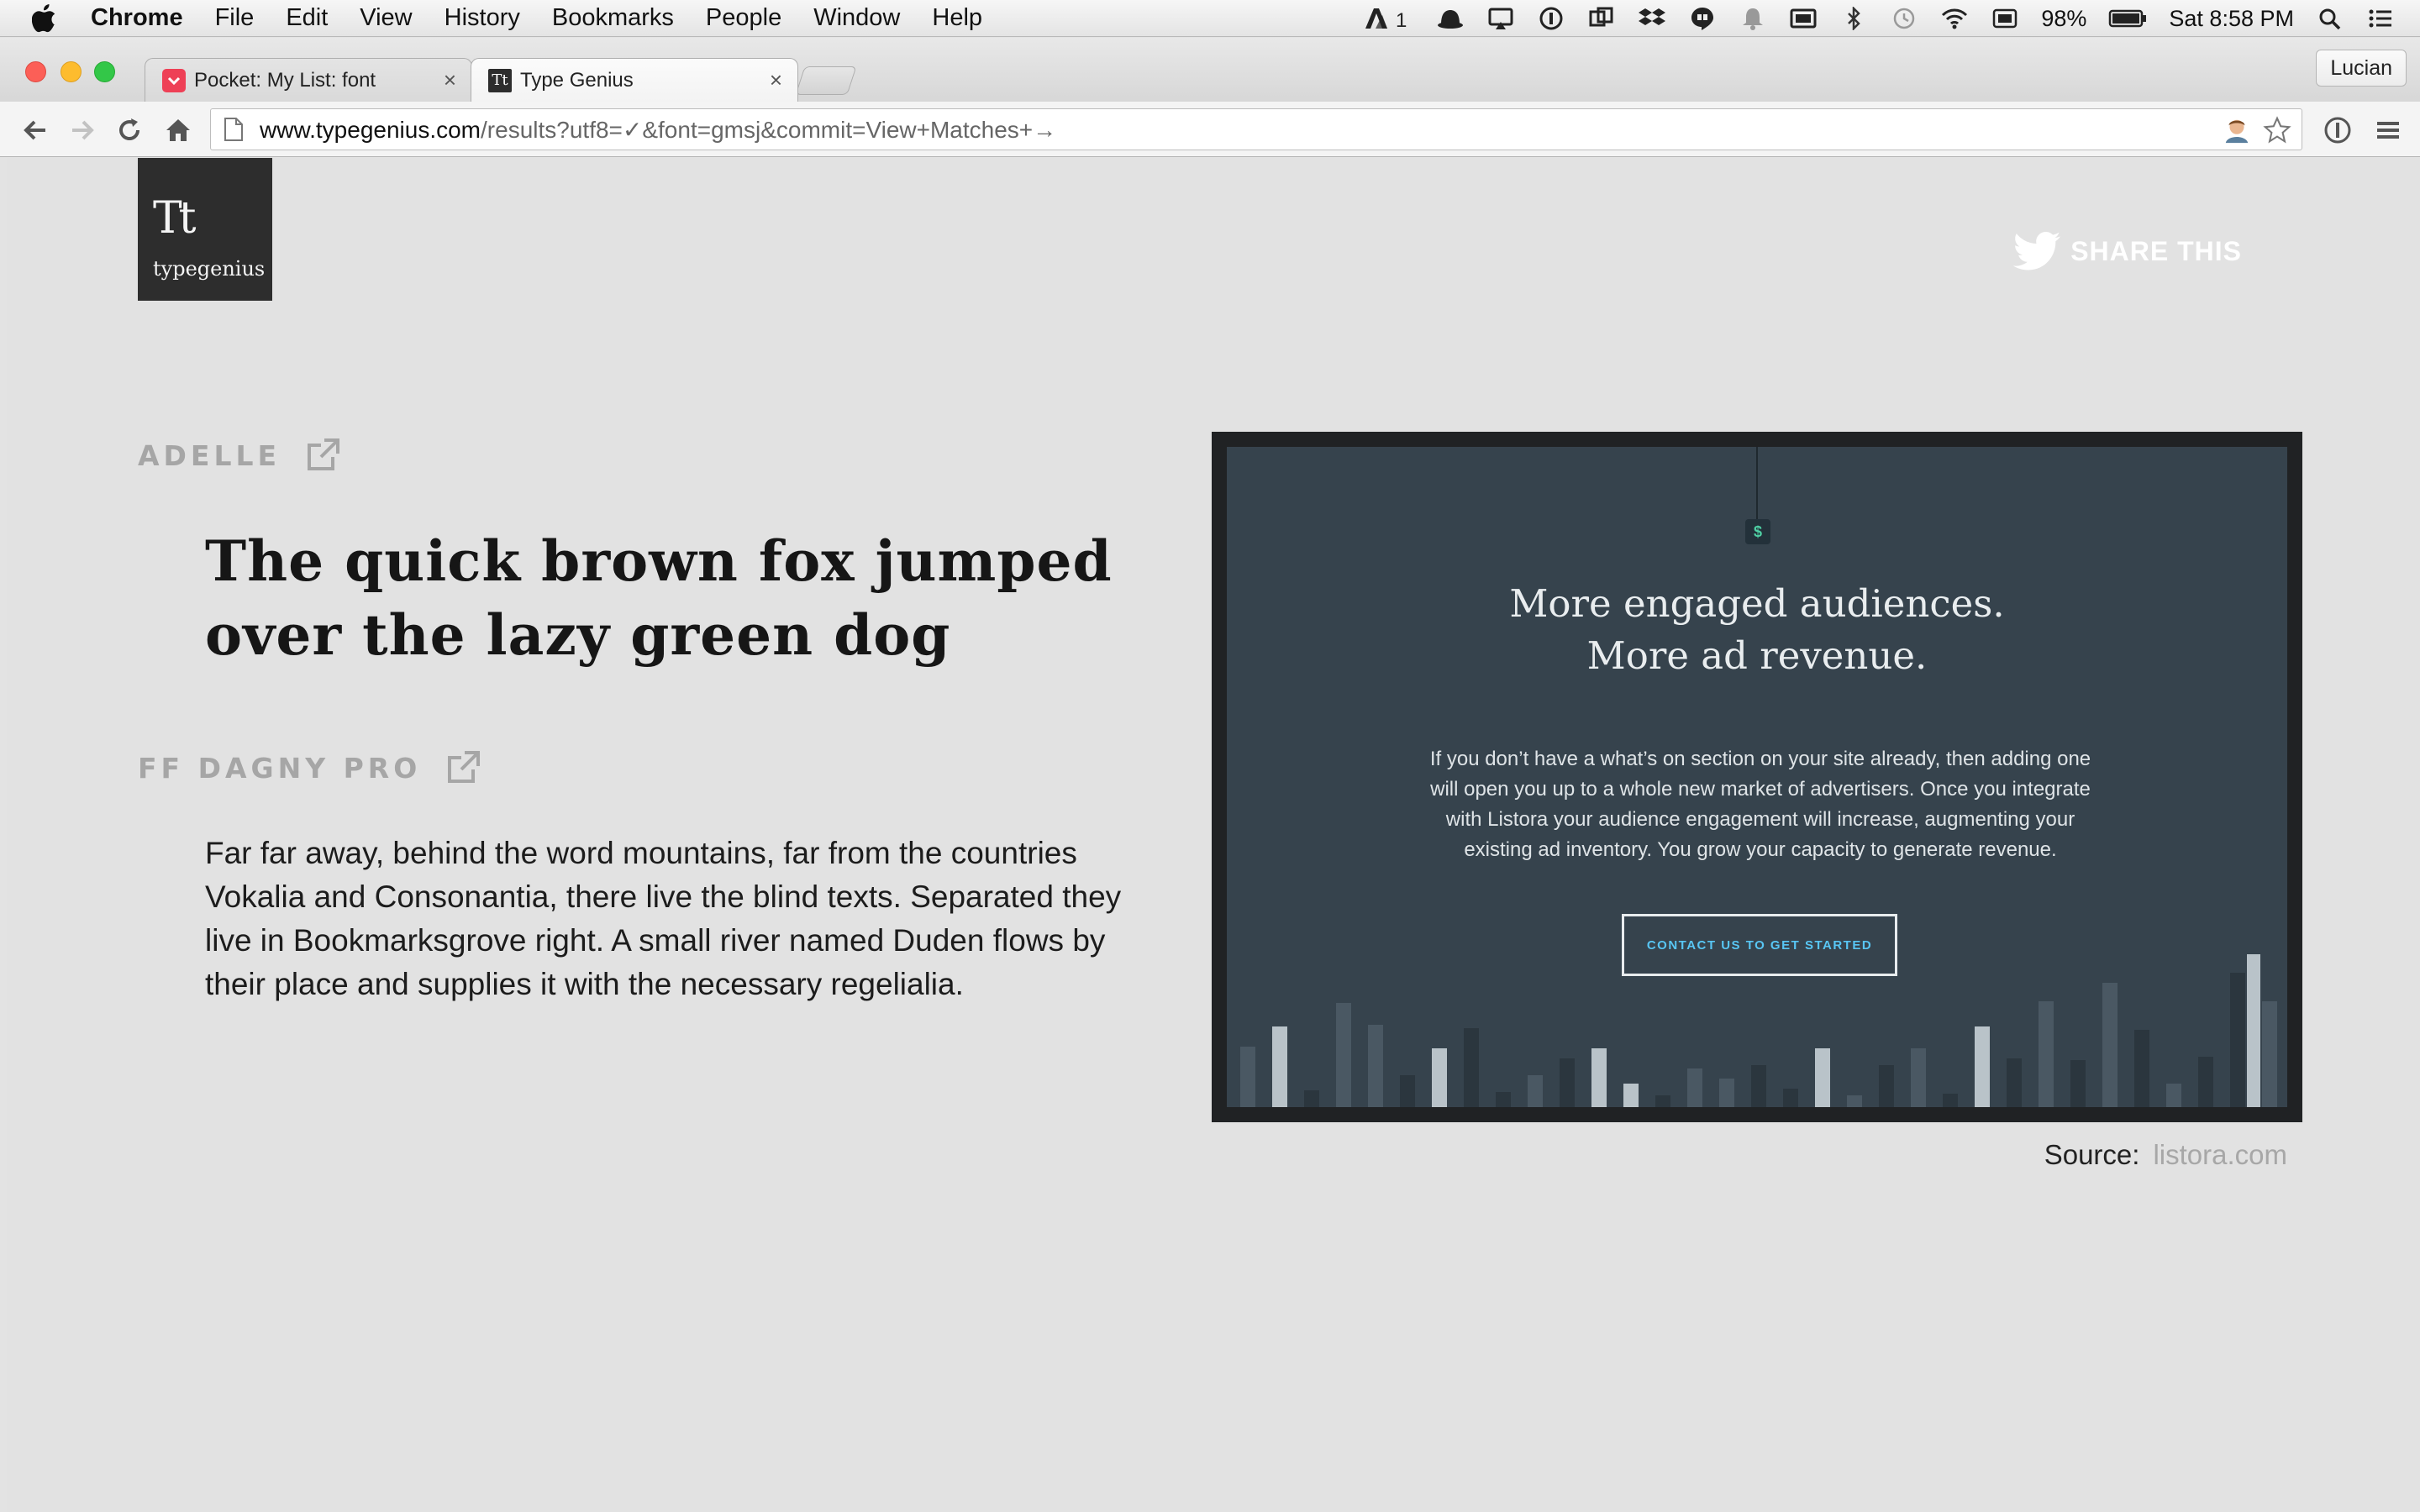 The image size is (2420, 1512). I want to click on source-label: Source:, so click(2092, 1154).